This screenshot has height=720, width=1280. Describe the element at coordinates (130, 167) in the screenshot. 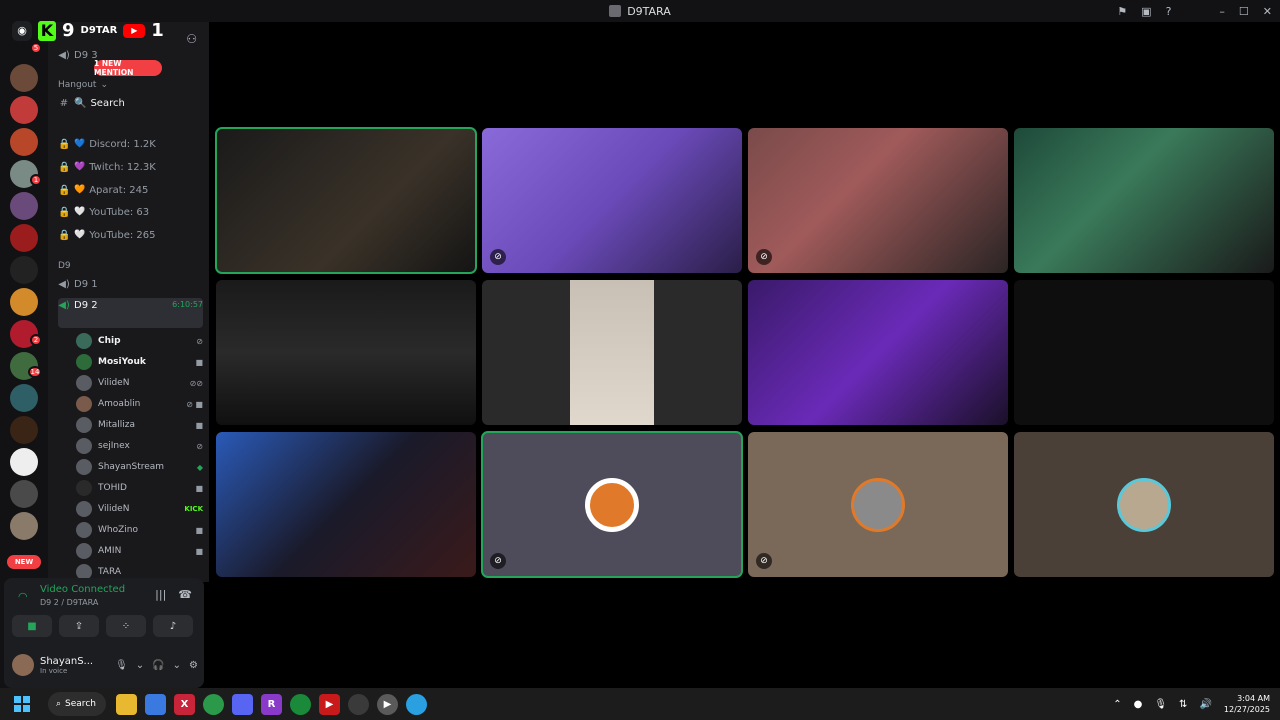

I see `locked-channel: 🔒 💜 Twitch: 12.3K` at that location.